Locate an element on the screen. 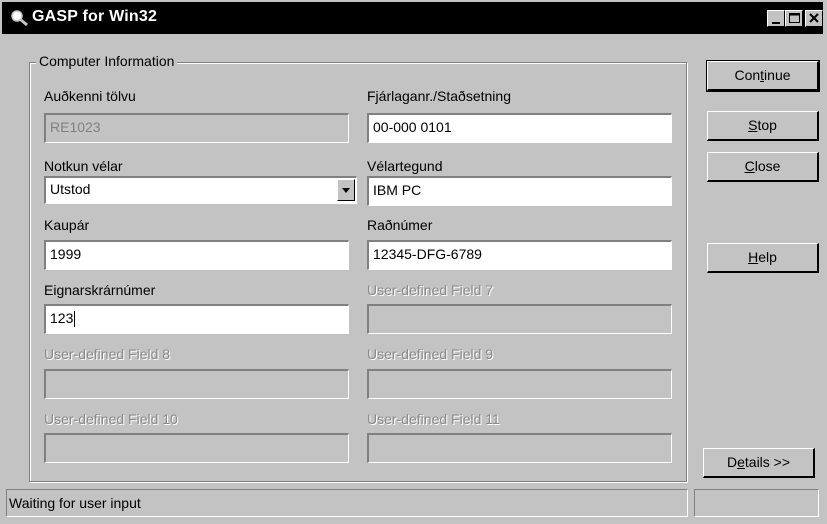 This screenshot has height=524, width=827. serial-number-field: 12345-DFG-6789 is located at coordinates (519, 255).